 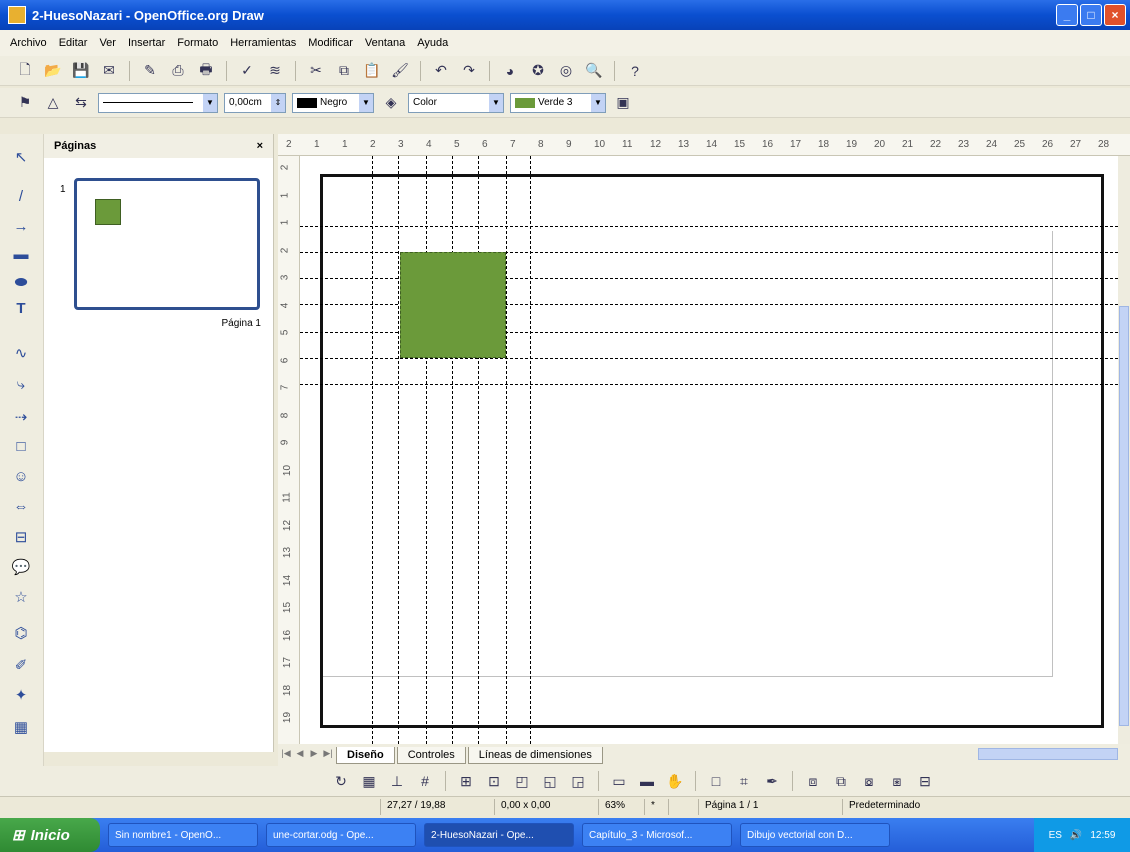 I want to click on next-tab-icon: ▶, so click(x=314, y=755).